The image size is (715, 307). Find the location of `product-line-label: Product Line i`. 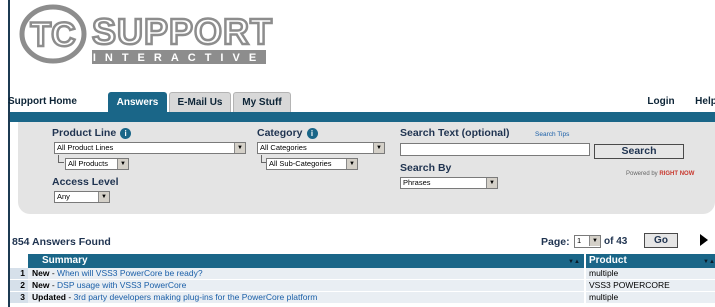

product-line-label: Product Line i is located at coordinates (92, 133).